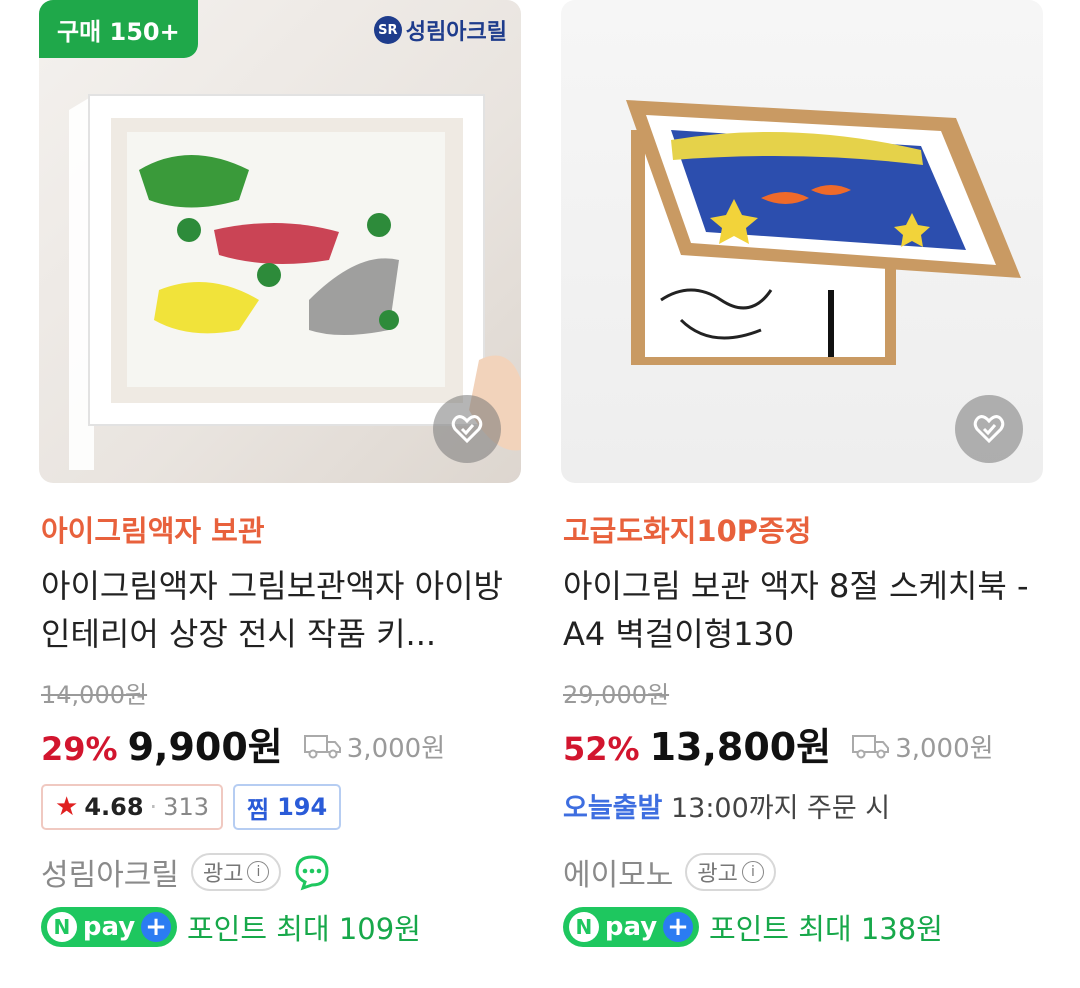  I want to click on seller-name: 성림아크릴, so click(110, 872).